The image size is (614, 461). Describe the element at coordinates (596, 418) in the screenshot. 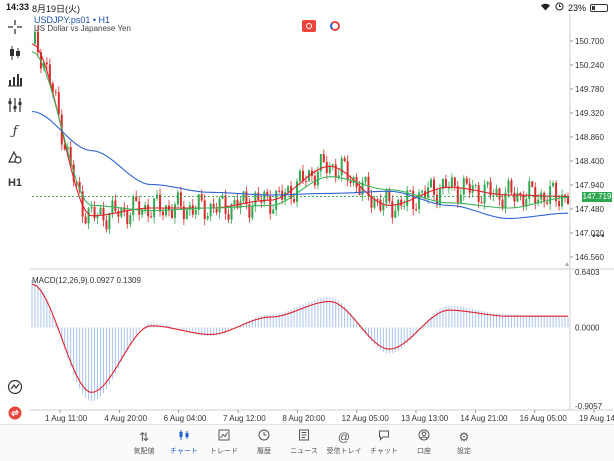

I see `time-tick-label: 19 Aug 14:00` at that location.